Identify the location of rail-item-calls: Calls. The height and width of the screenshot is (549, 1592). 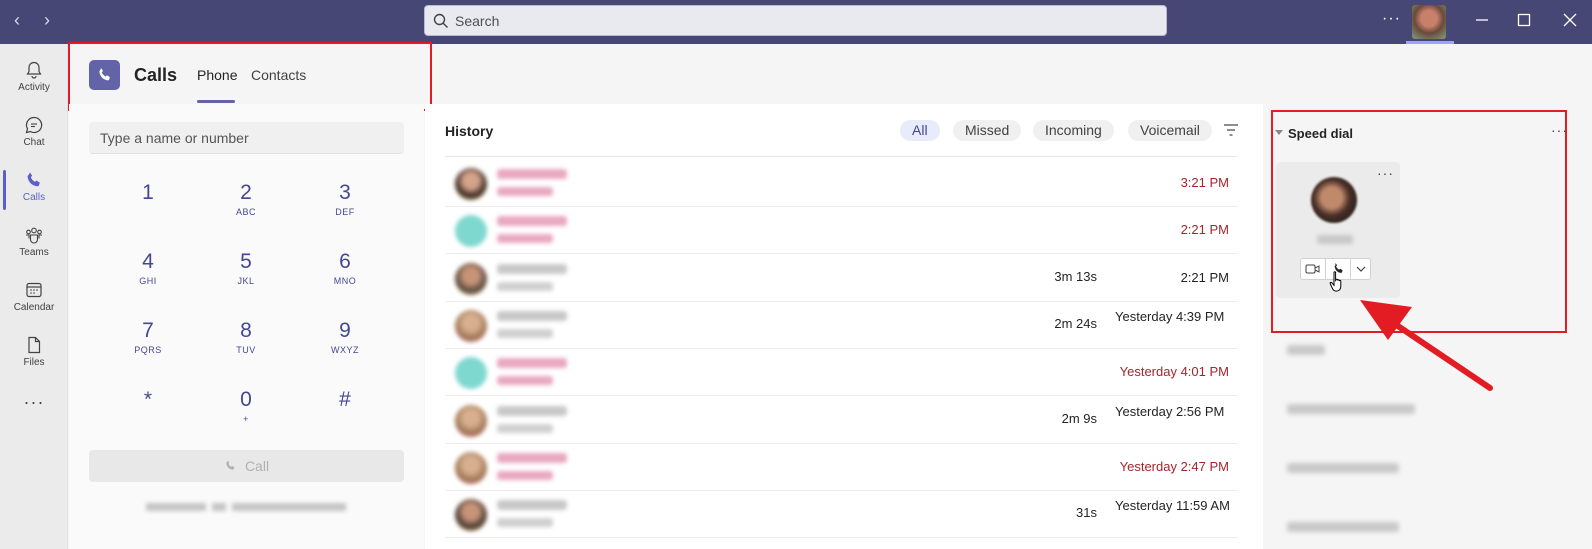
(34, 191).